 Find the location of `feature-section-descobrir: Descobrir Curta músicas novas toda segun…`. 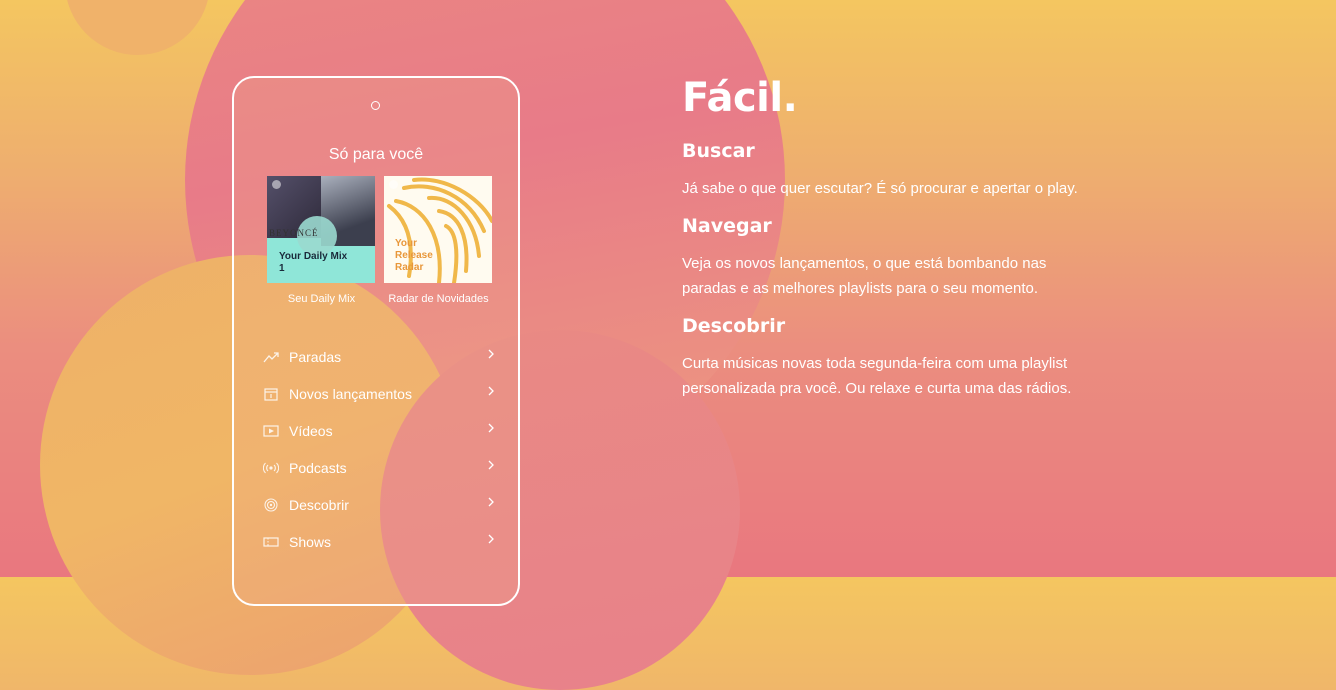

feature-section-descobrir: Descobrir Curta músicas novas toda segun… is located at coordinates (887, 358).